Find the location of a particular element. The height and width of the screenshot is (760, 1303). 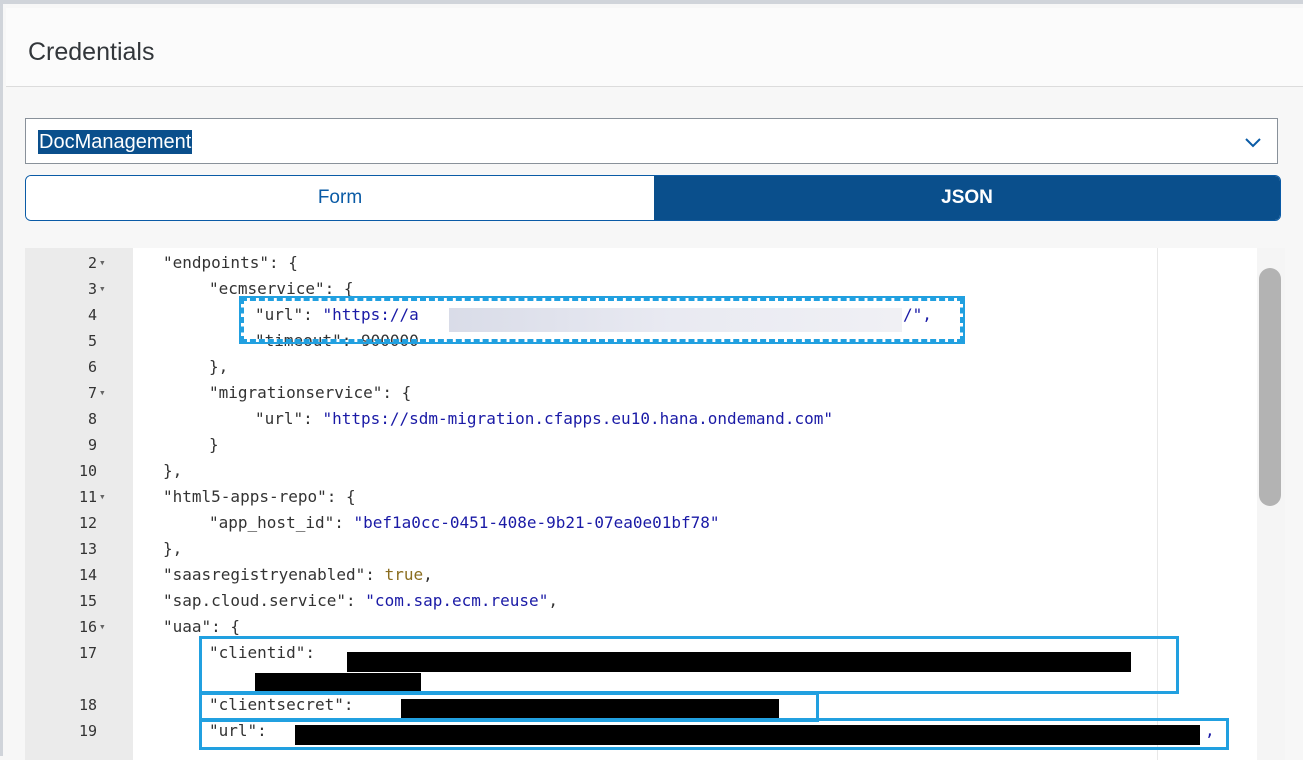

code-text: "html5-apps-repo": { is located at coordinates (259, 497).